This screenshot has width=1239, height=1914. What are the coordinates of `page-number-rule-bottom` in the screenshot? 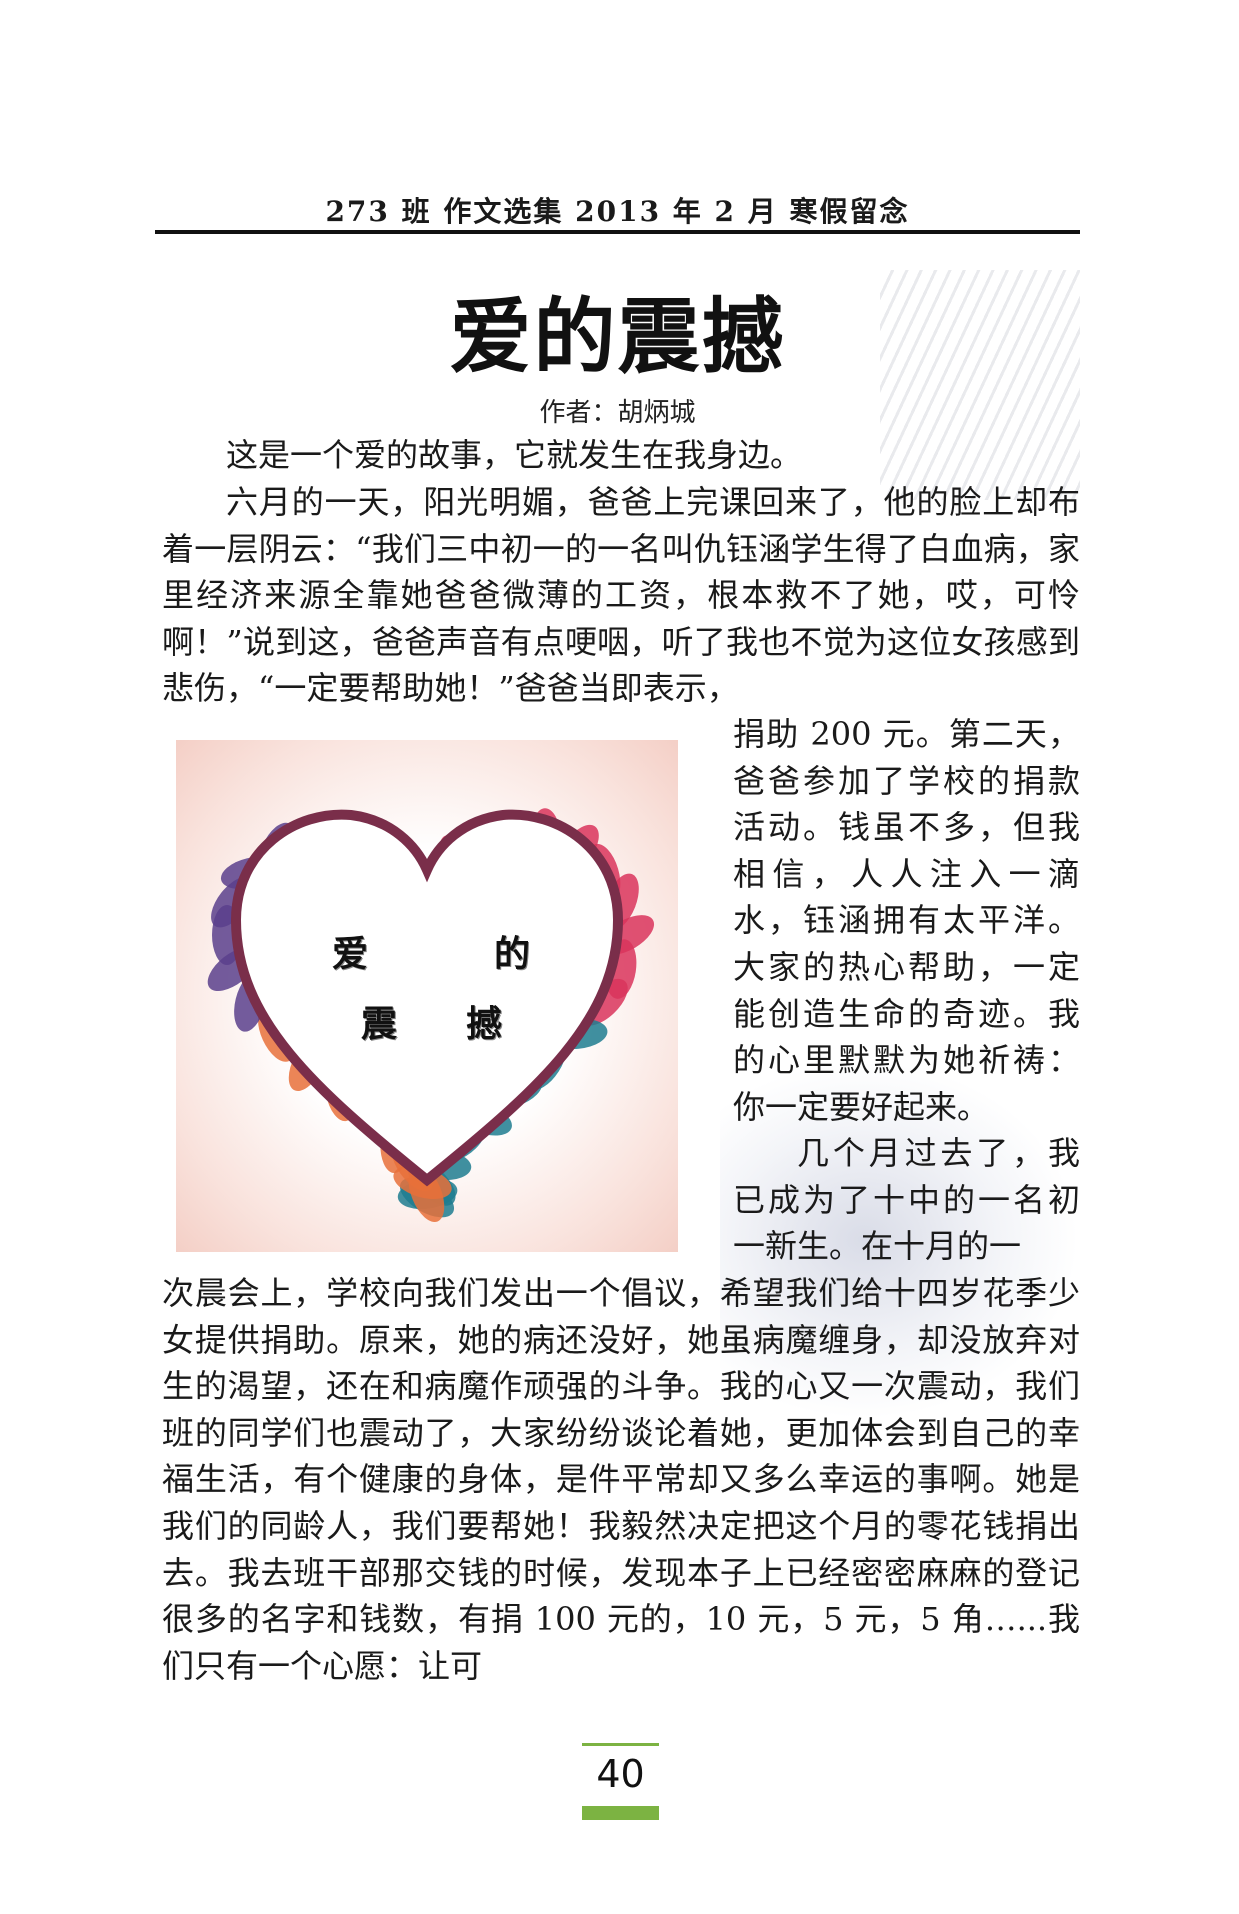 It's located at (620, 1813).